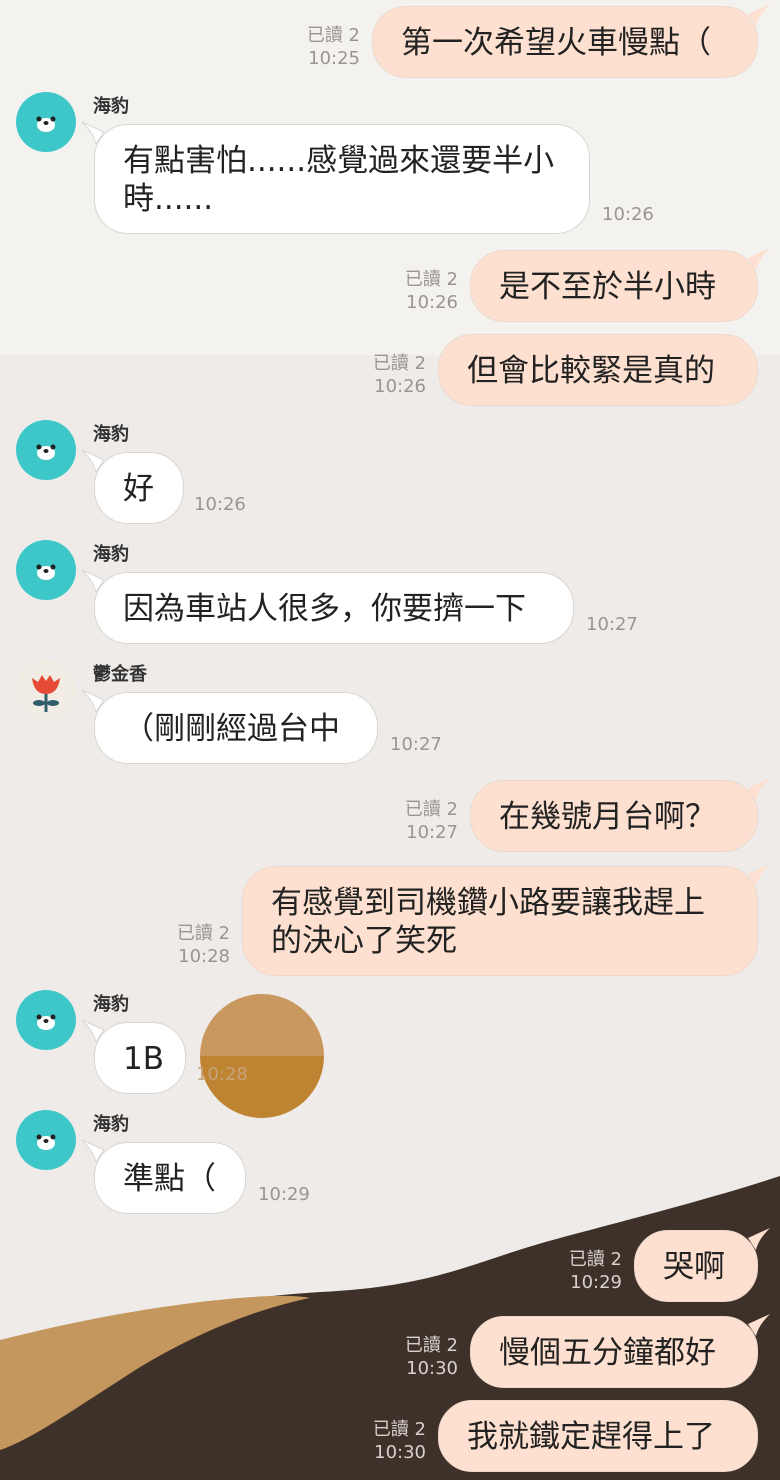  I want to click on message-text: 好, so click(138, 489).